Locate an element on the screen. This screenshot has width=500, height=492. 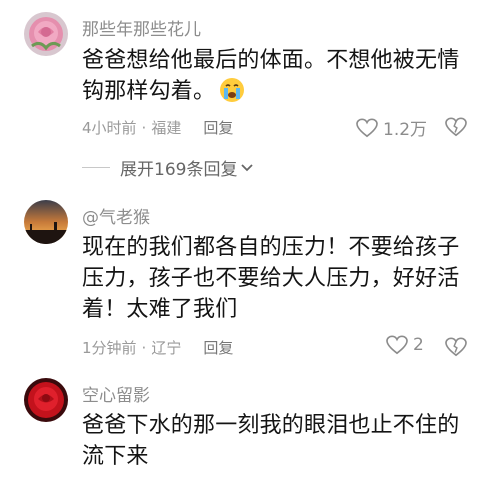
timestamp: 1分钟前 is located at coordinates (109, 348).